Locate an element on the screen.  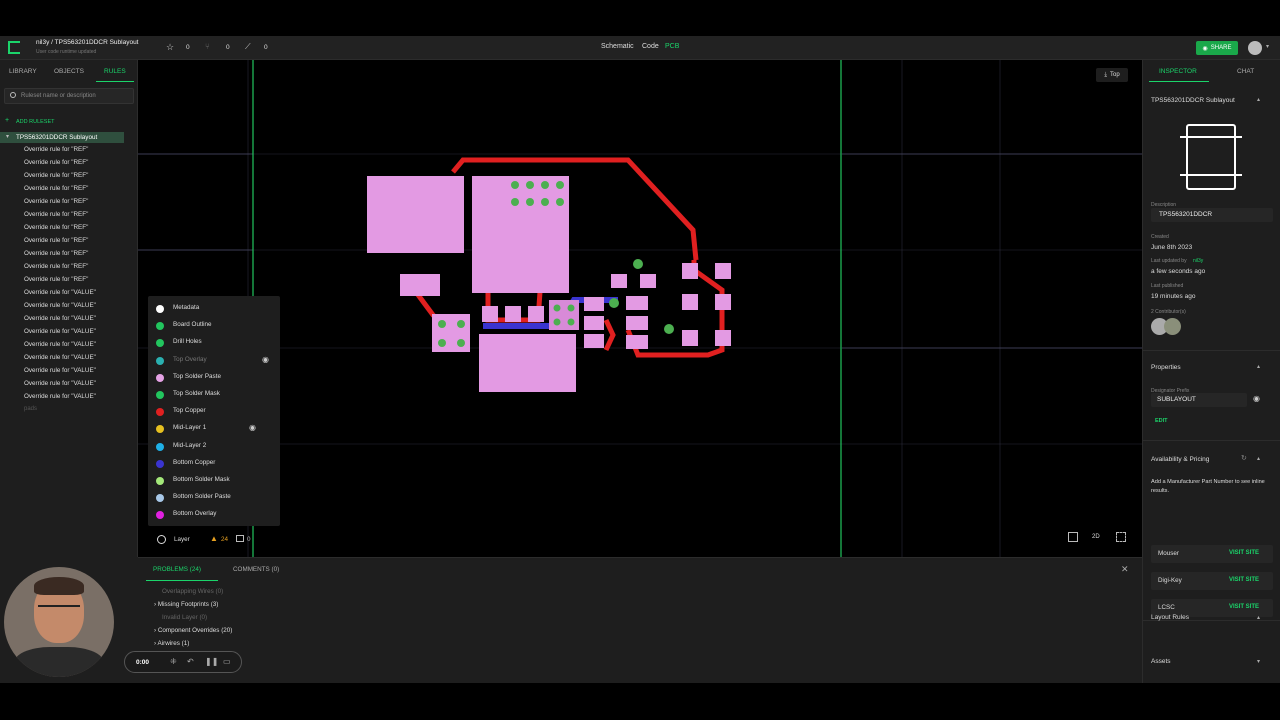
pad-sw is located at coordinates (594, 323).